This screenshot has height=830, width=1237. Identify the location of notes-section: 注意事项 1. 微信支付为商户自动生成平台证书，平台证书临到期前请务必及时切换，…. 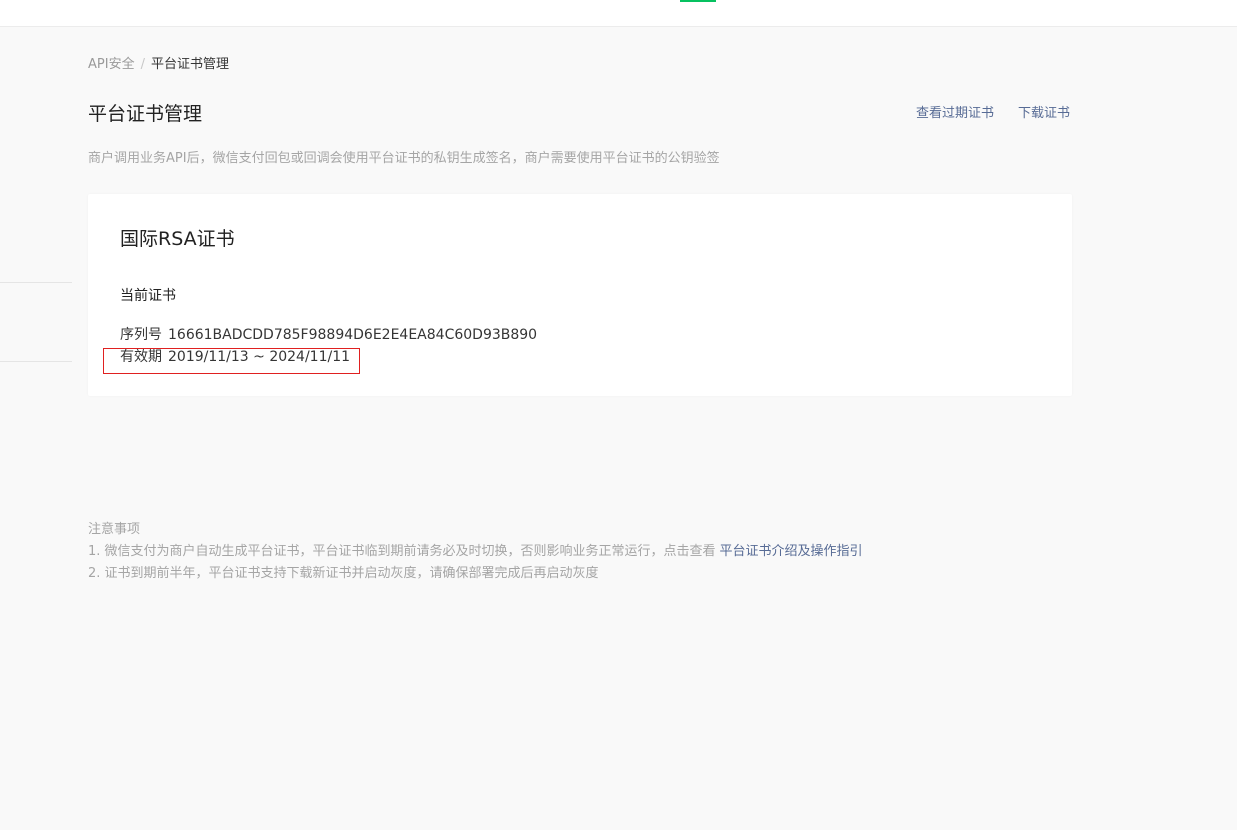
(475, 552).